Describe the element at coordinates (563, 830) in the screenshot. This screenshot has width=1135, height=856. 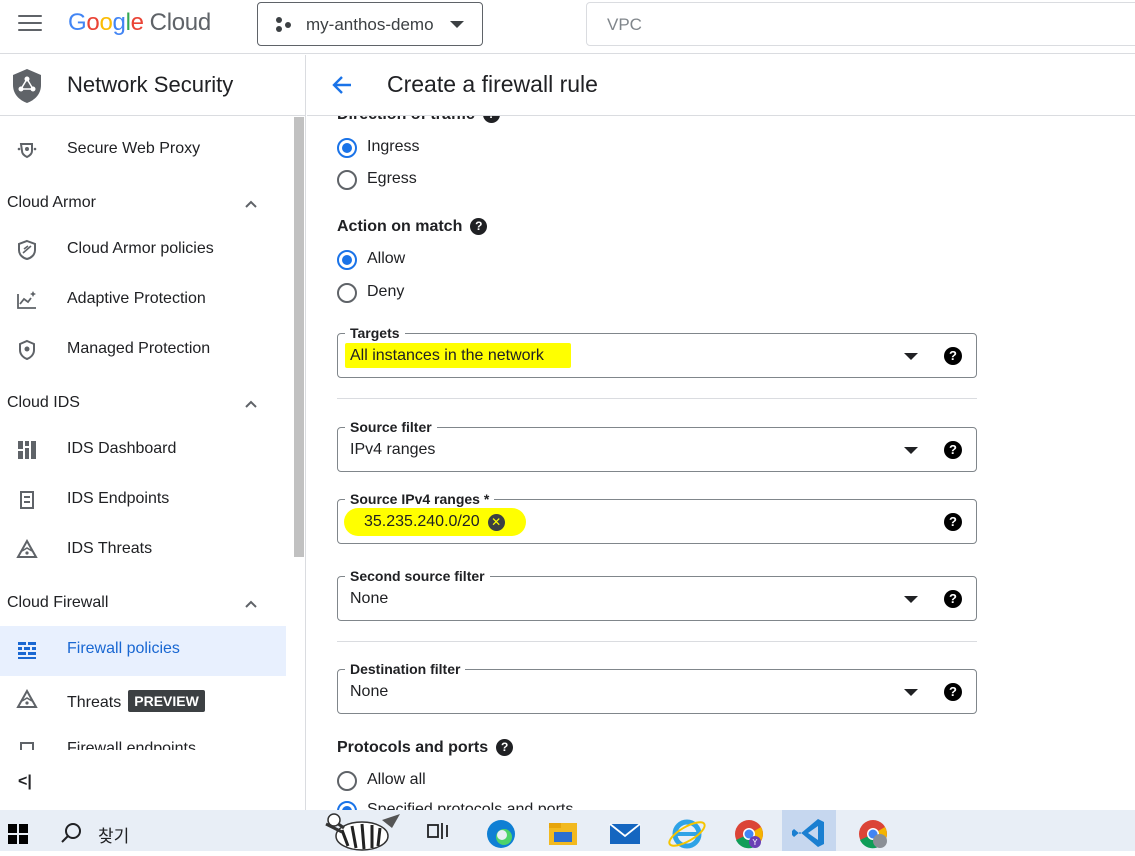
I see `file-explorer-icon` at that location.